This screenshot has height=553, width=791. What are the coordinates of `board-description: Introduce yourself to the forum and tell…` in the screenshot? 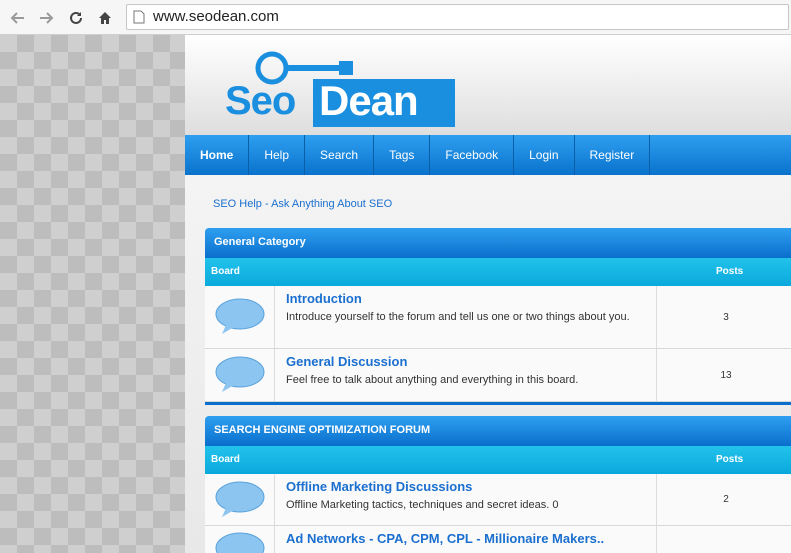 It's located at (458, 317).